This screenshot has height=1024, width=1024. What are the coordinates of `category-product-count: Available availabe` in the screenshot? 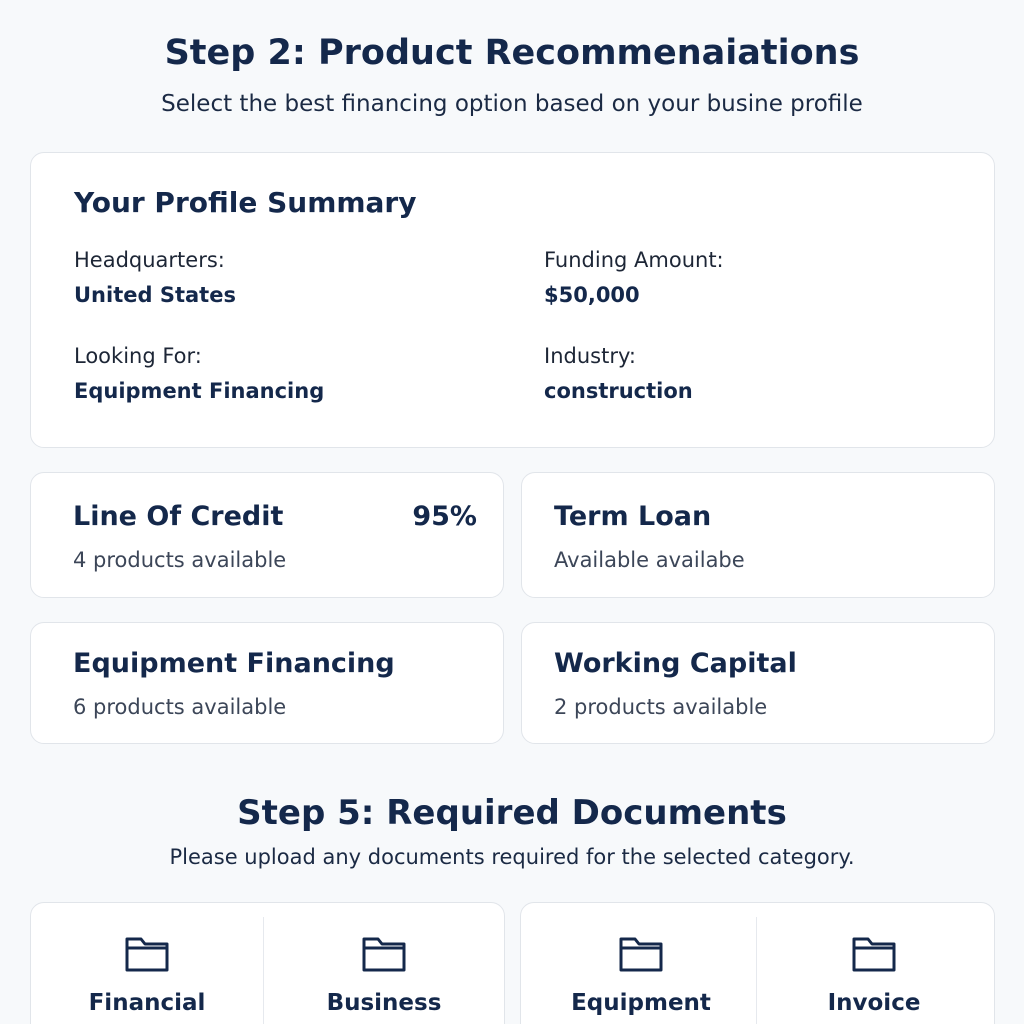 It's located at (649, 560).